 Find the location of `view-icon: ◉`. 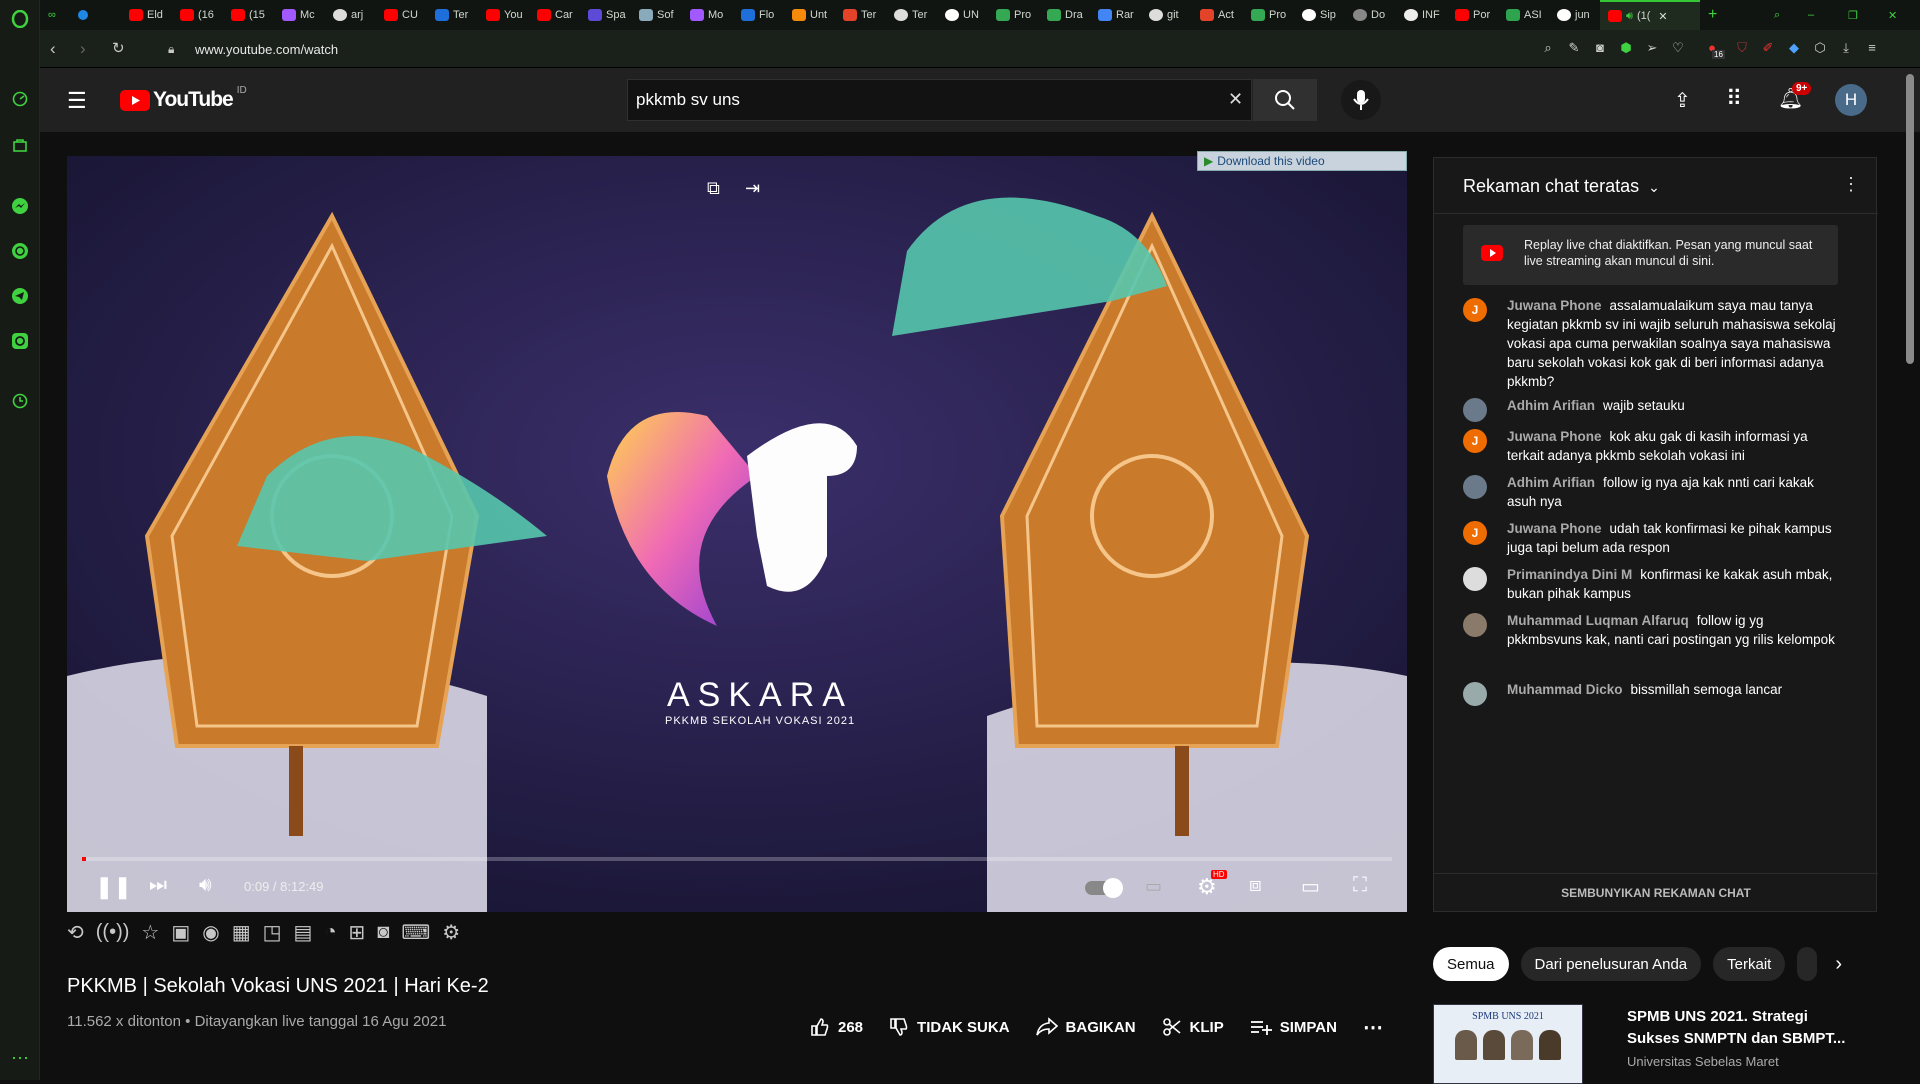

view-icon: ◉ is located at coordinates (210, 932).